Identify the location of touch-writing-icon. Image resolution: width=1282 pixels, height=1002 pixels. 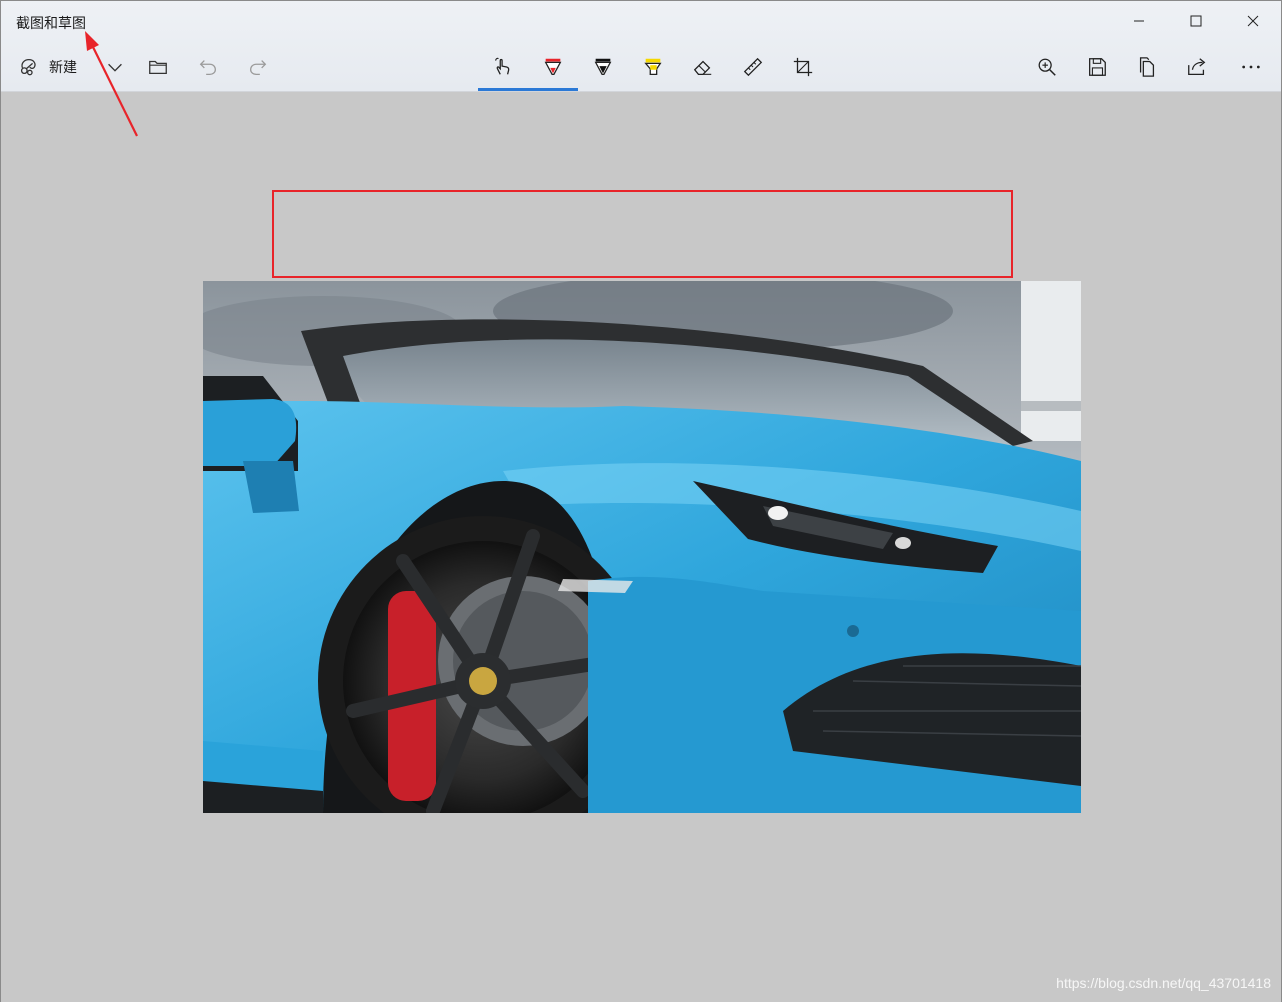
(502, 66).